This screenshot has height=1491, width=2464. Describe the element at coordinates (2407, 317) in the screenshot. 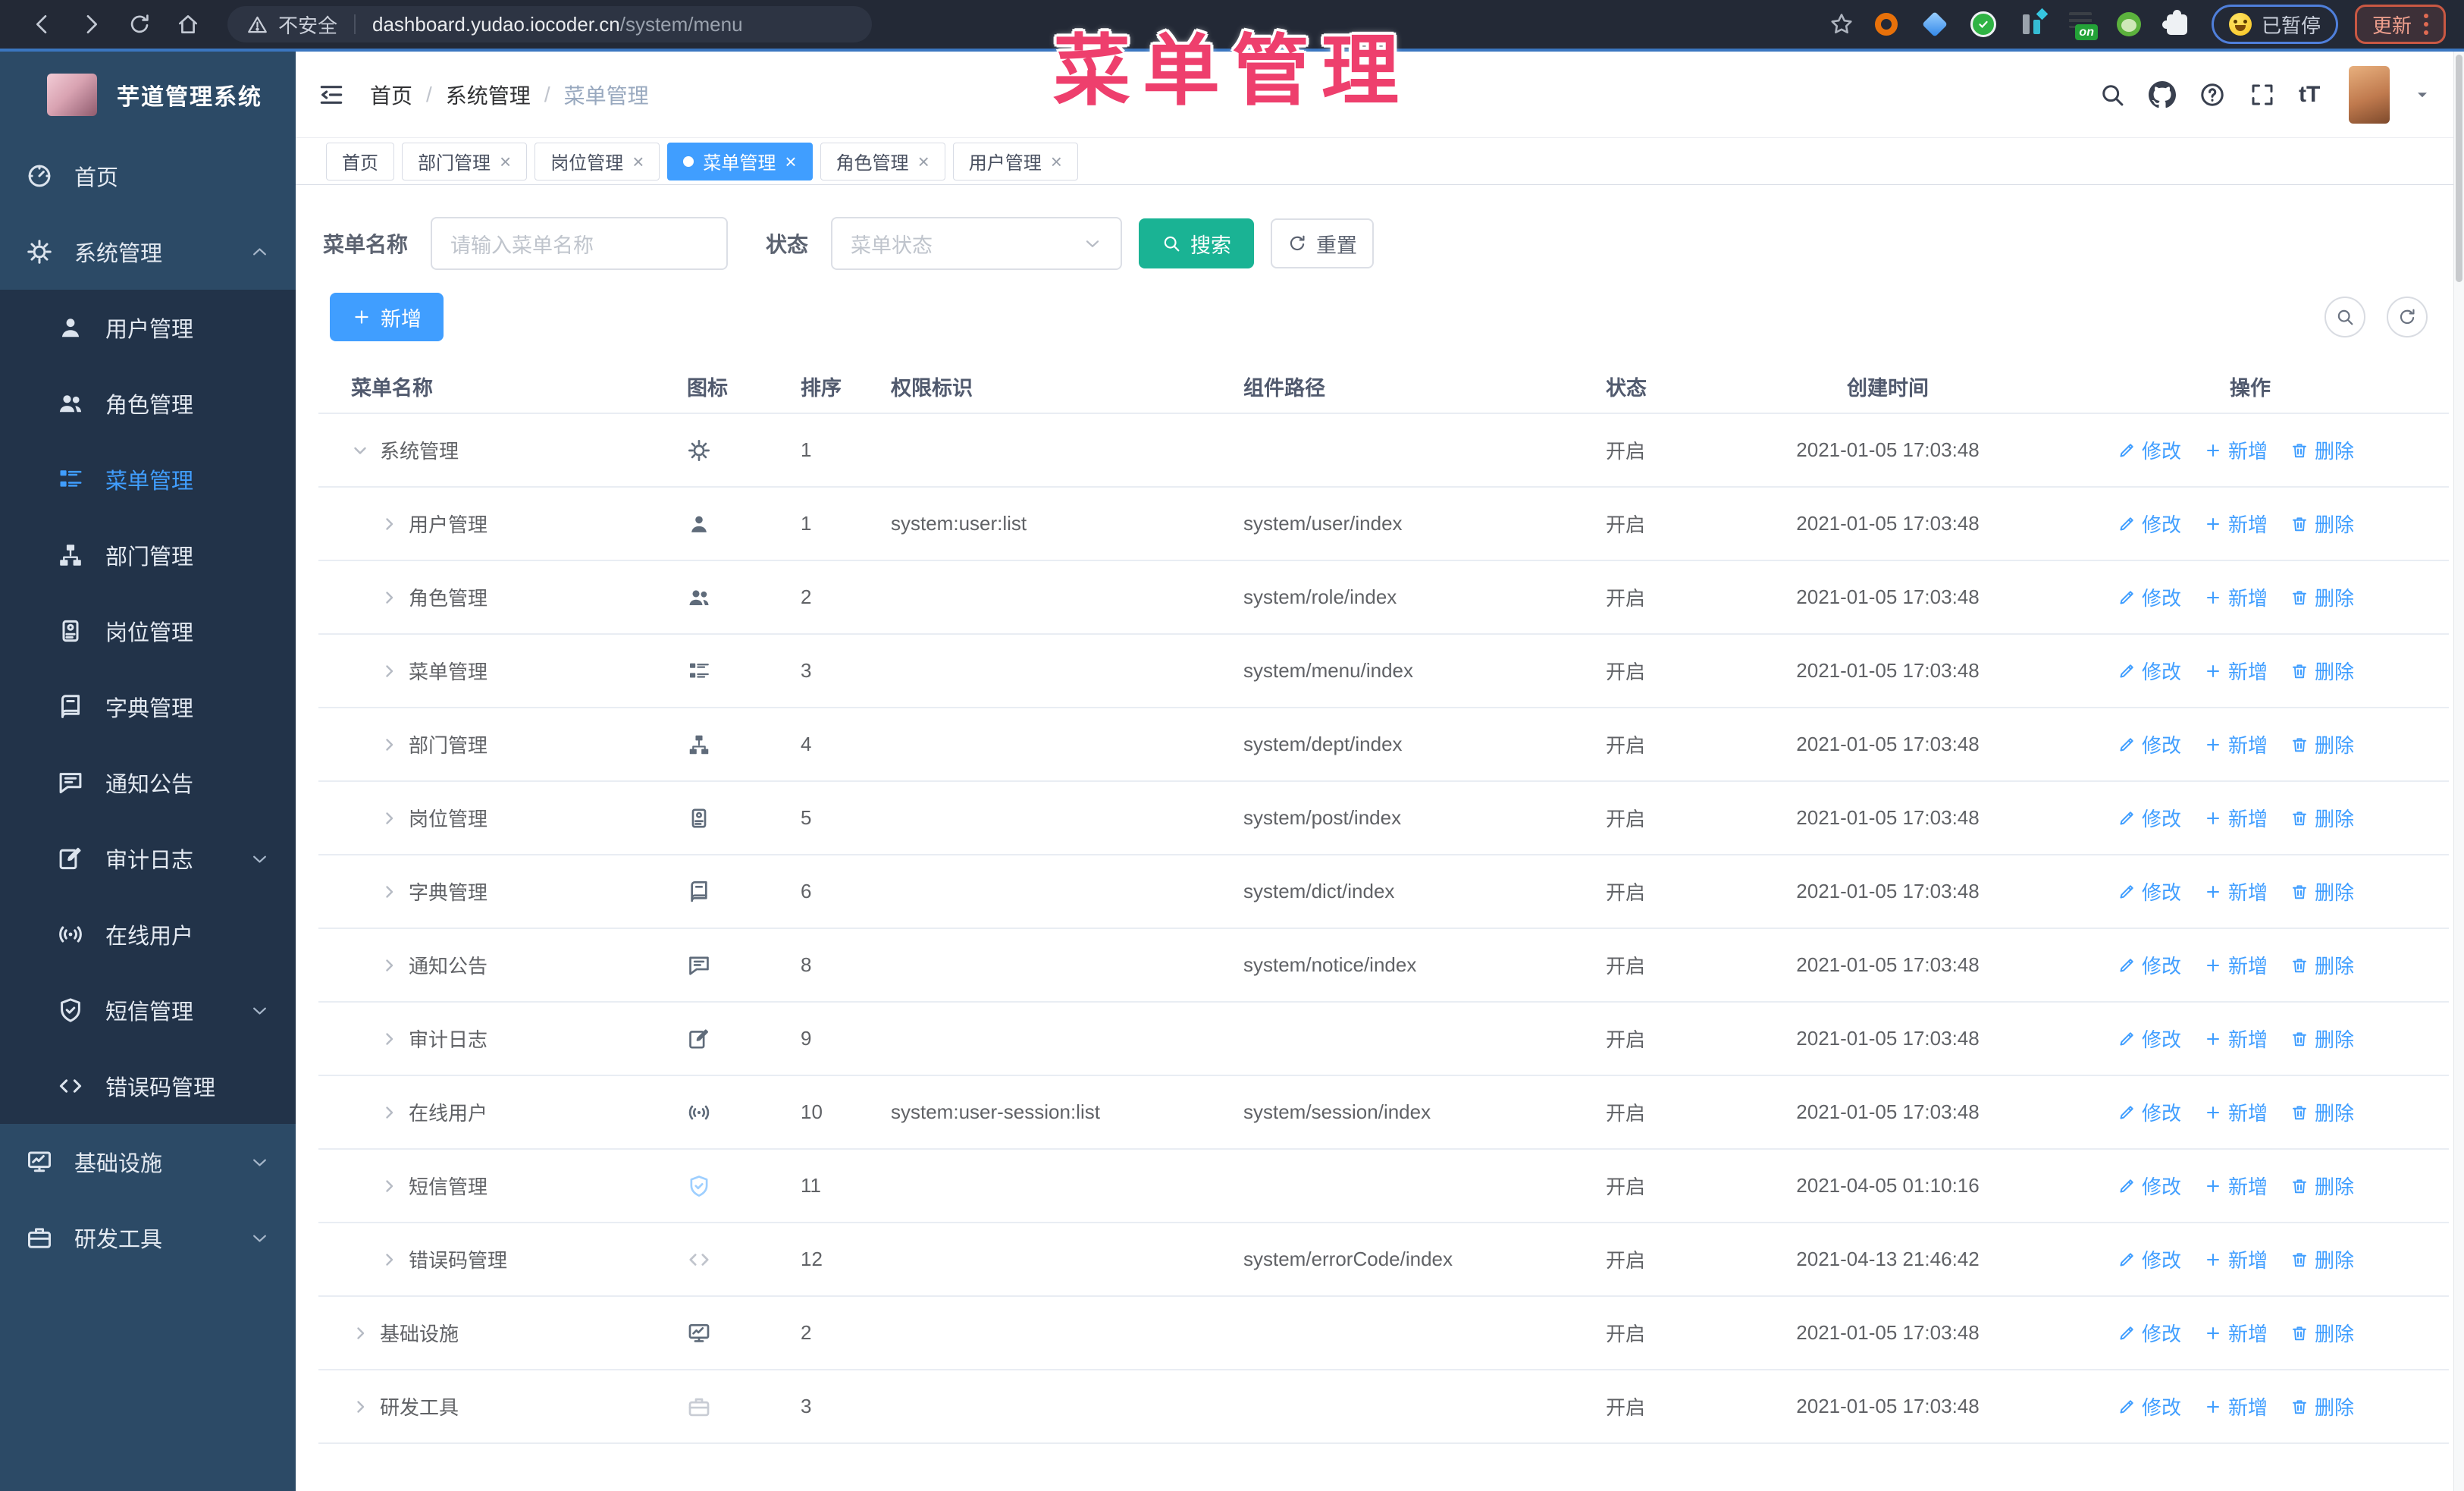

I see `refresh-table-button` at that location.